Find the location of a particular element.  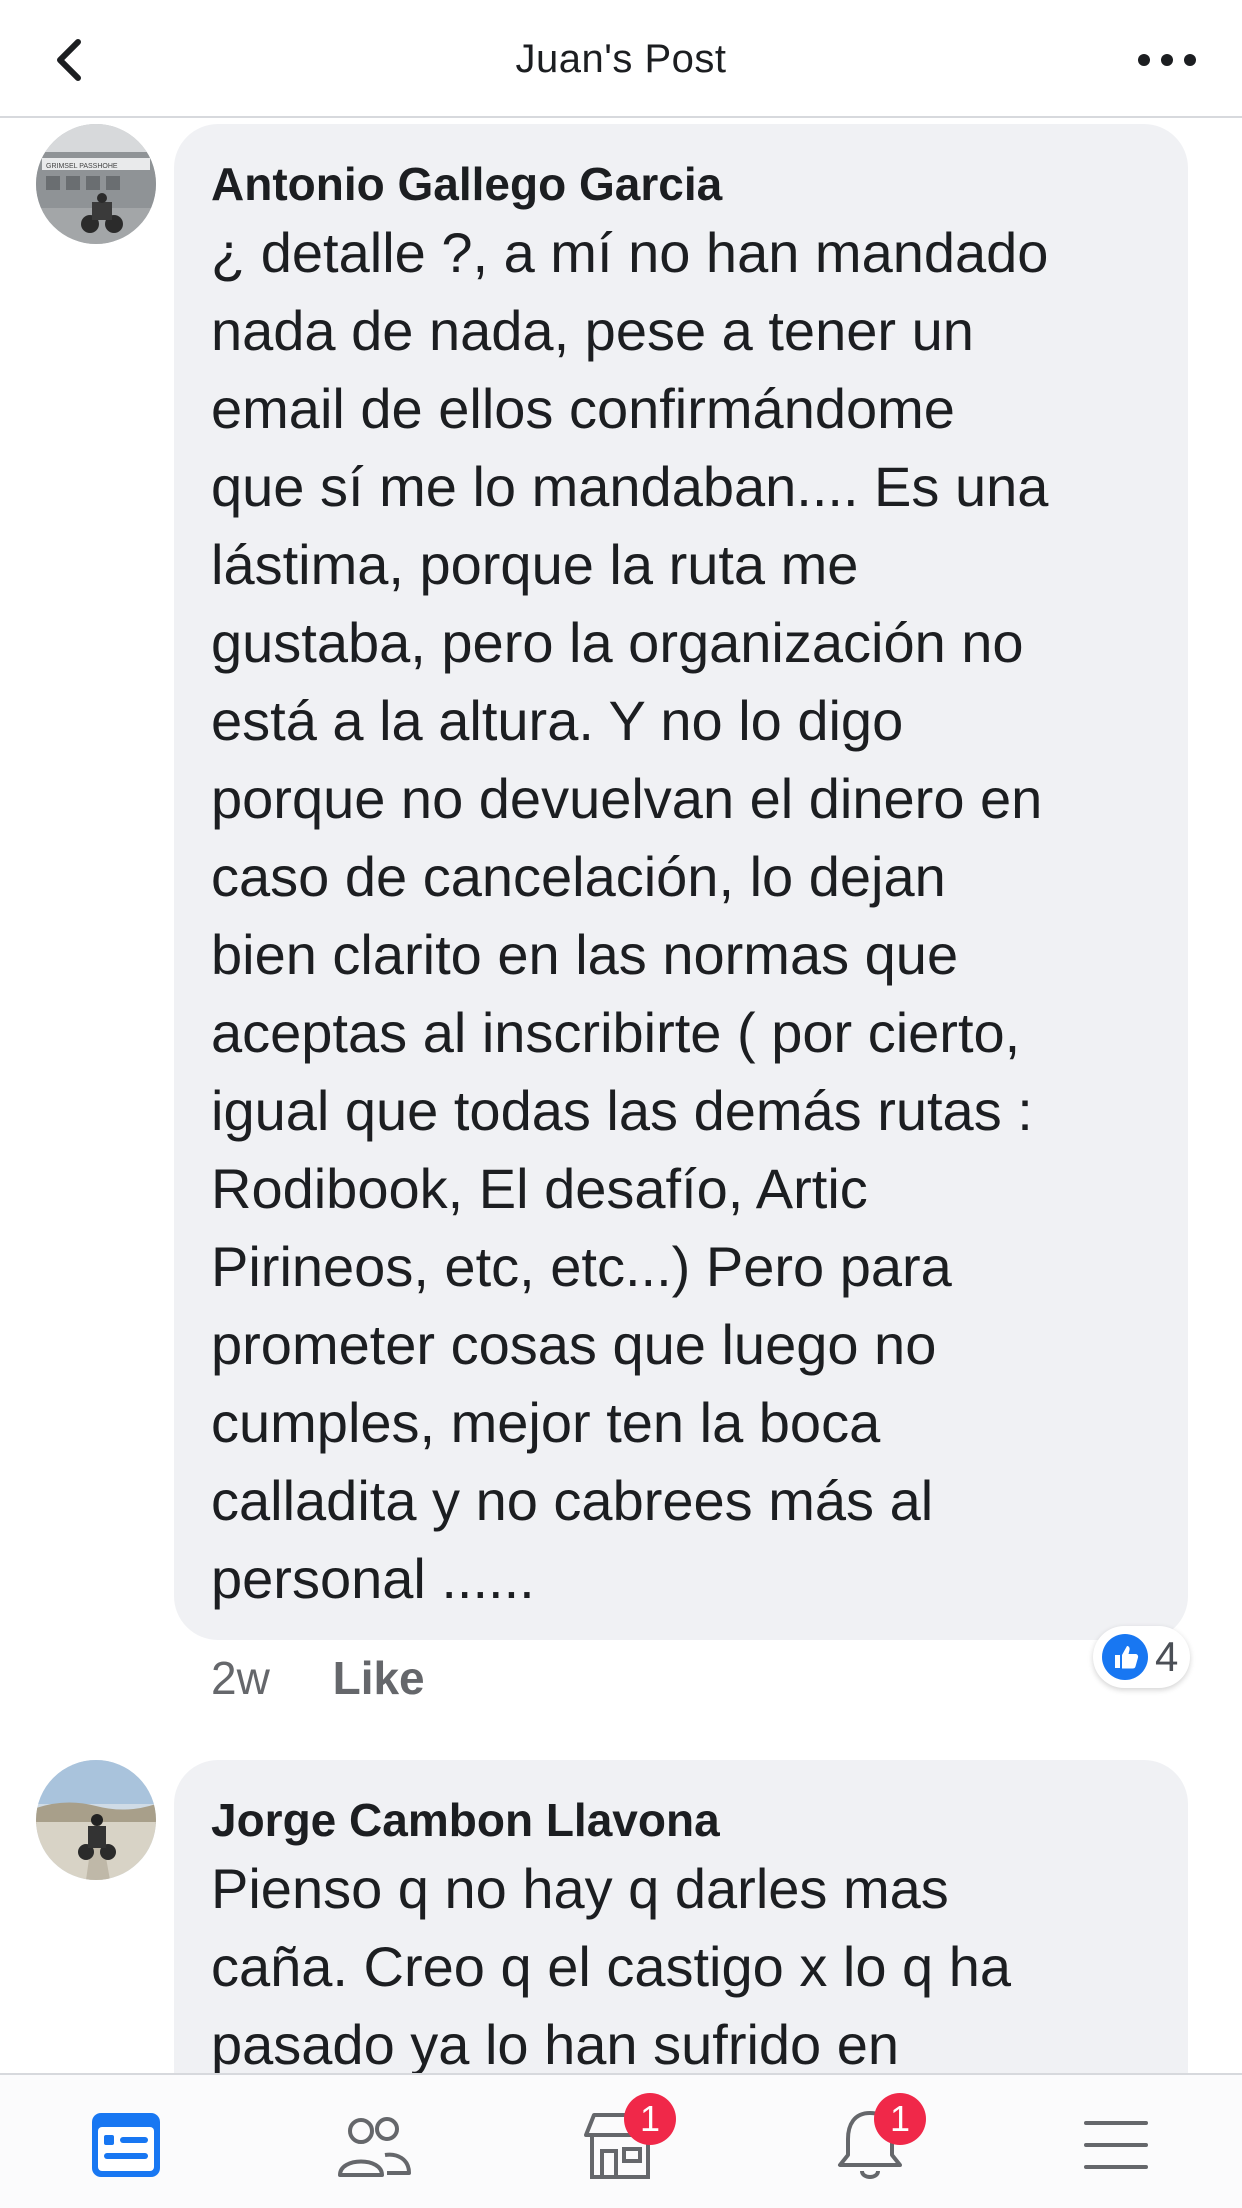

avatar: GRIMSEL PASSHOHE is located at coordinates (96, 184).